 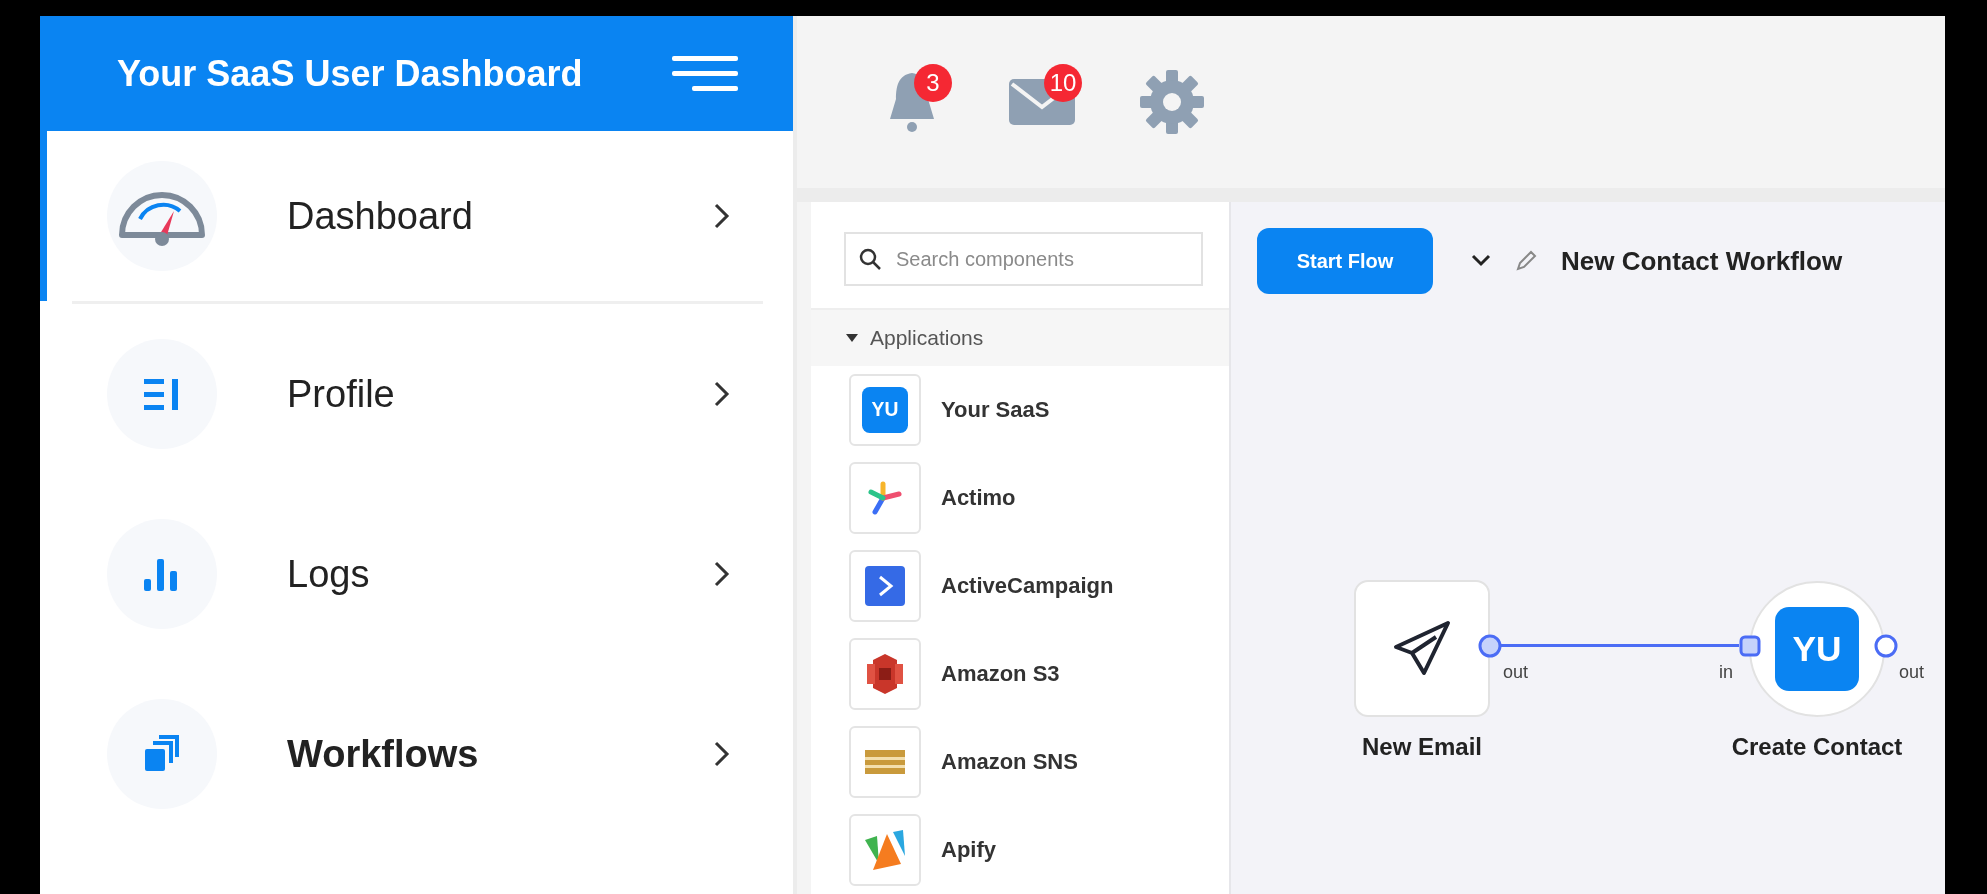 I want to click on app-name: Your SaaS, so click(x=995, y=410).